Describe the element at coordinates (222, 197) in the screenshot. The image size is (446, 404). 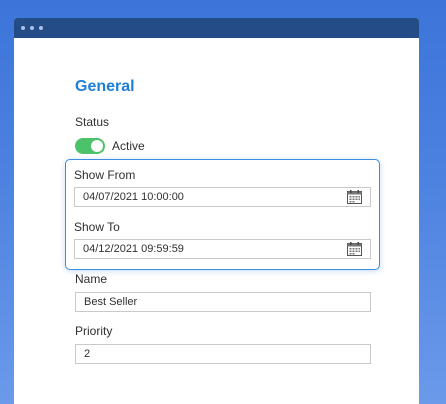
I see `show-from-field: 04/07/2021 10:00:00` at that location.